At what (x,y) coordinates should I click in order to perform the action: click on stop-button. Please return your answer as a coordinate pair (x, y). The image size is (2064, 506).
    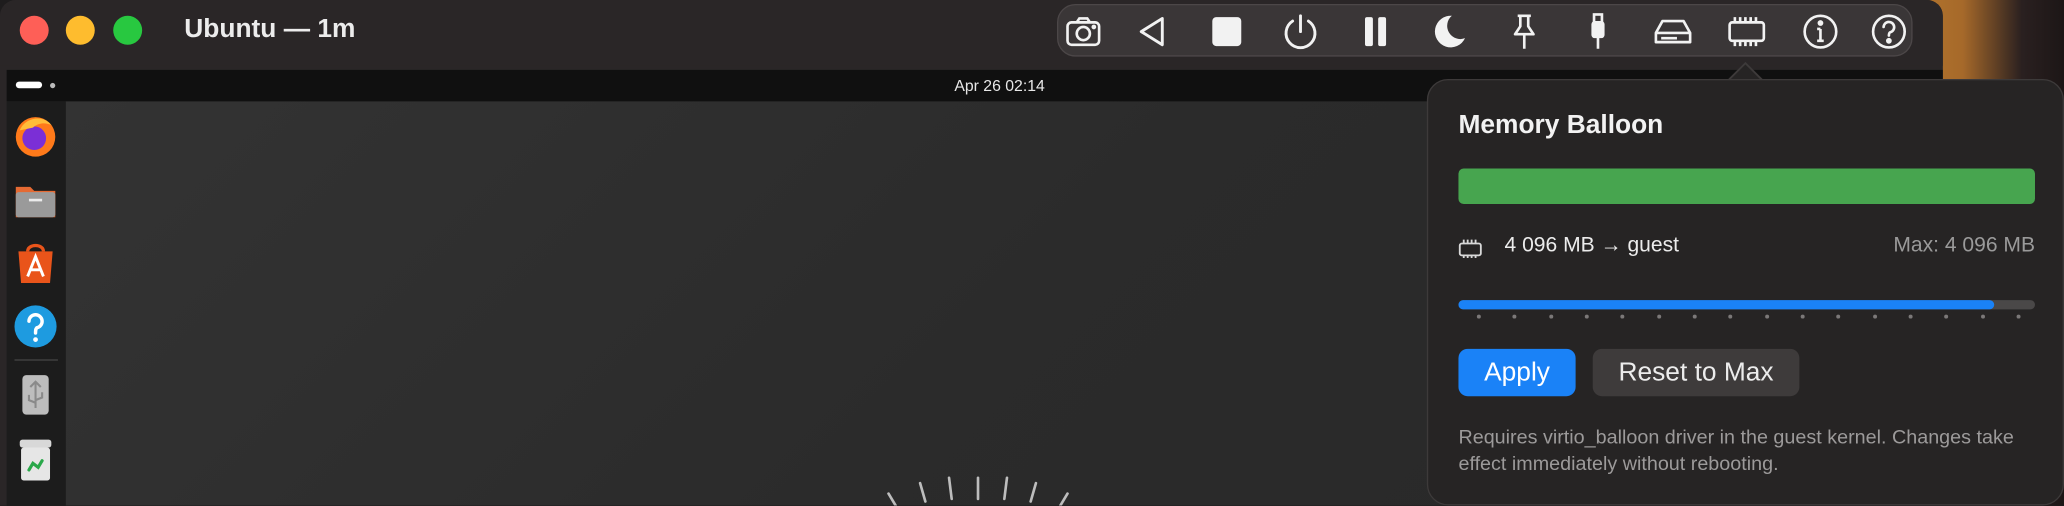
    Looking at the image, I should click on (1226, 32).